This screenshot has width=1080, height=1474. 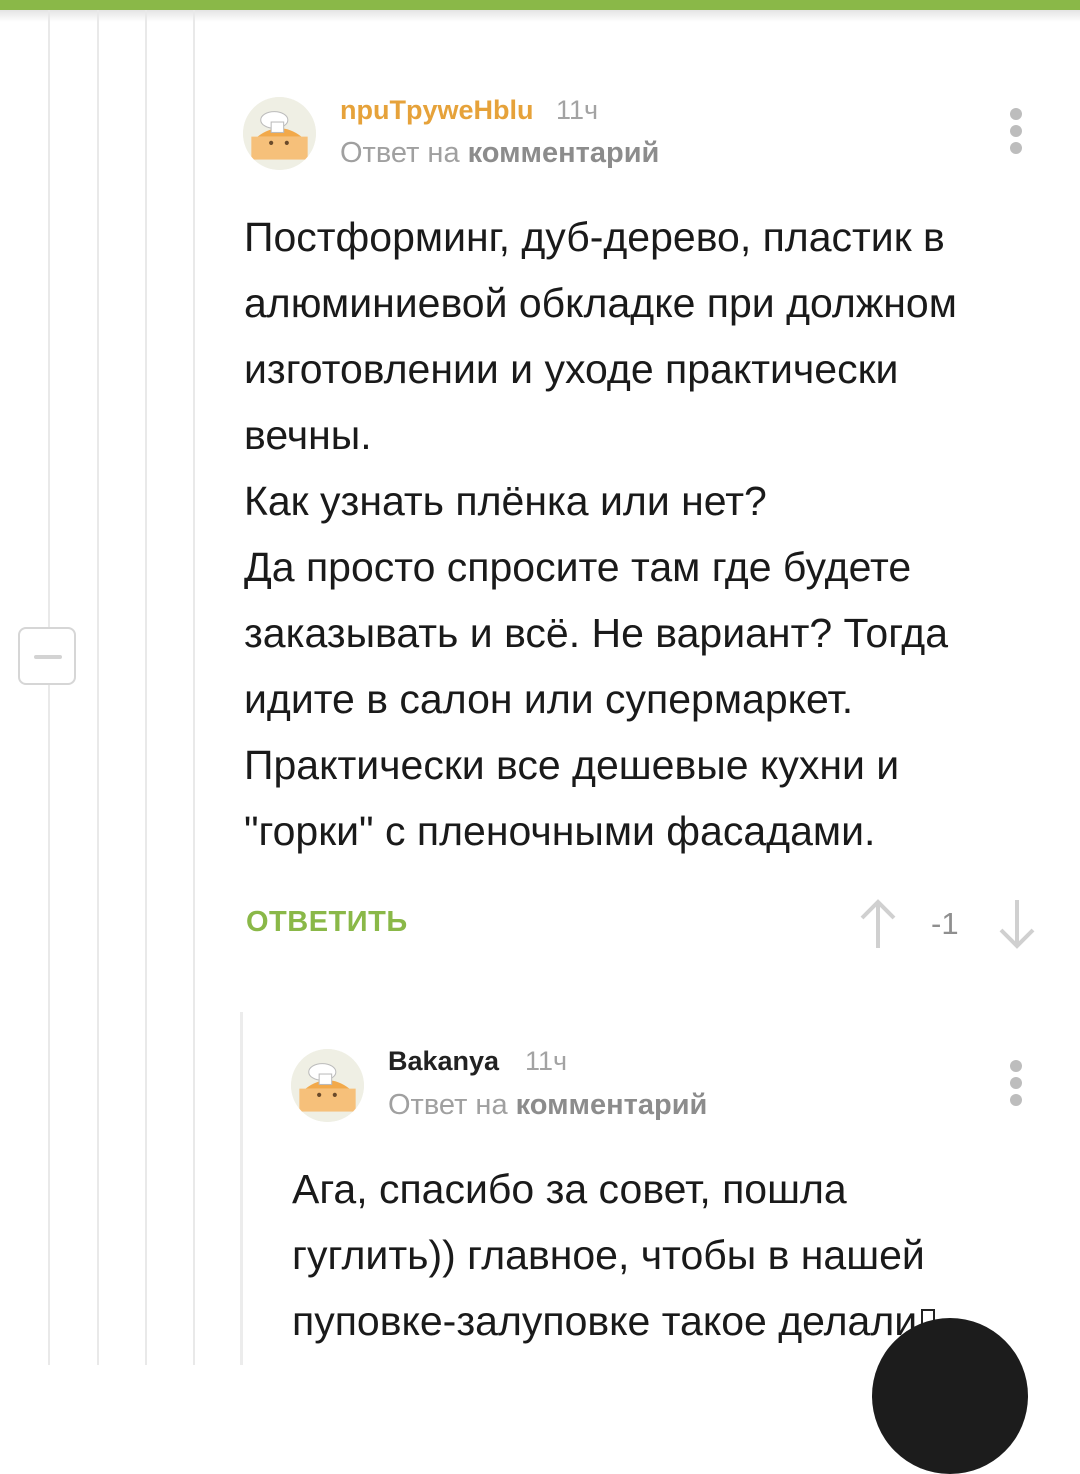 I want to click on comment-line: Постформинг, дуб-дерево, пластик в, so click(x=594, y=237).